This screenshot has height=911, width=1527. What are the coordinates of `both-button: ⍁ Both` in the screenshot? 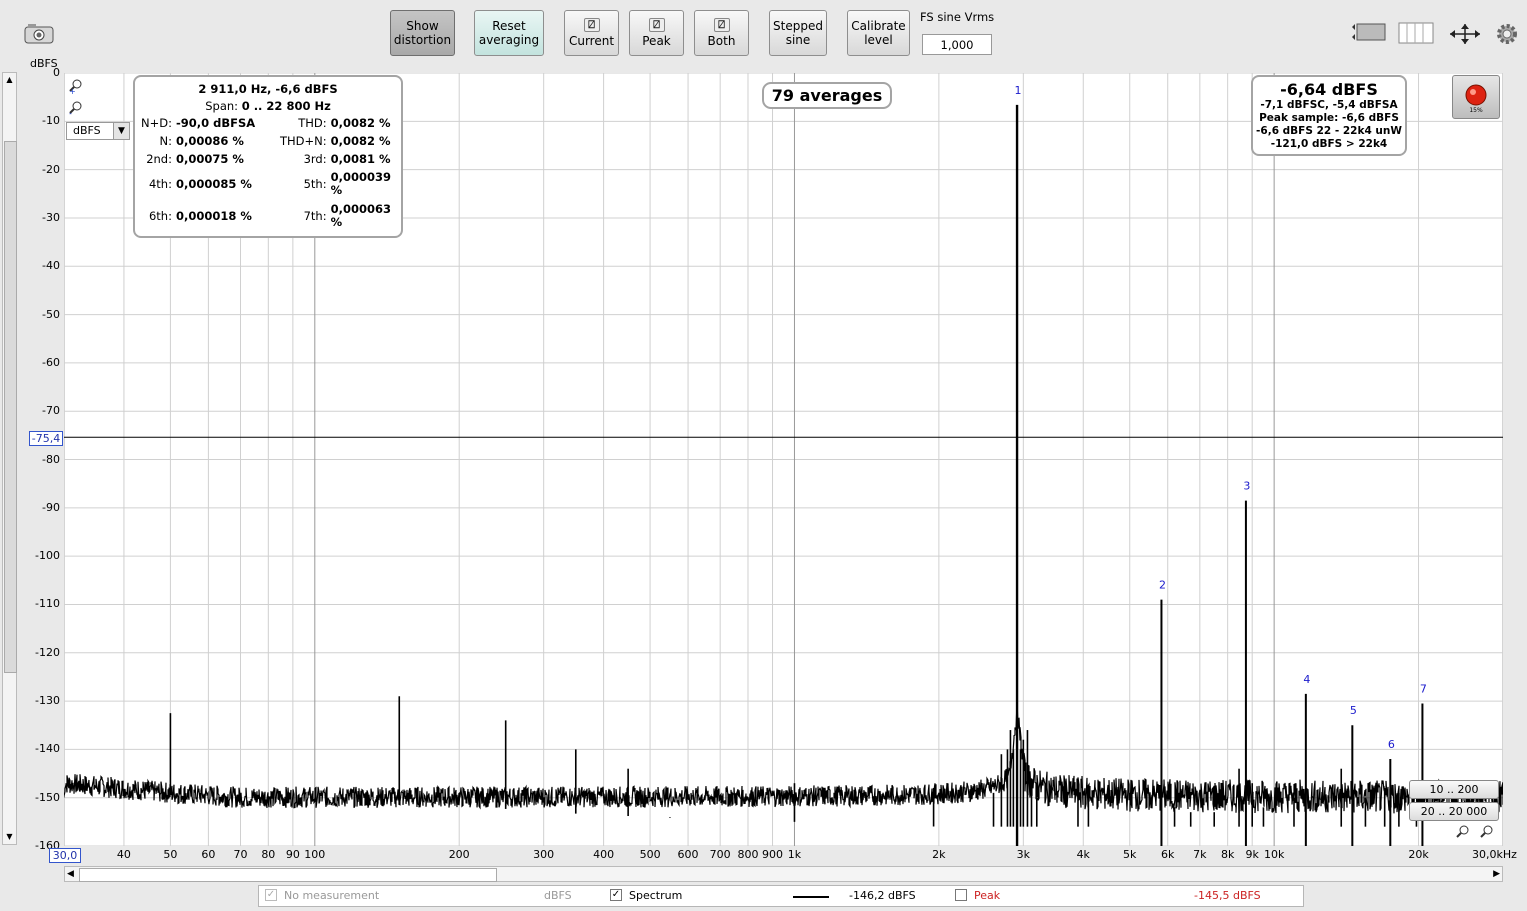 It's located at (721, 33).